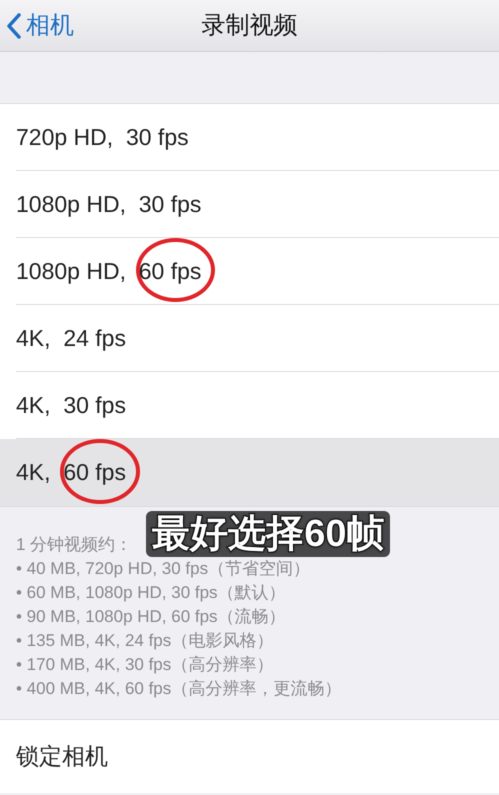 The width and height of the screenshot is (499, 795). Describe the element at coordinates (249, 472) in the screenshot. I see `video-format-option: 4K, 60 fps` at that location.